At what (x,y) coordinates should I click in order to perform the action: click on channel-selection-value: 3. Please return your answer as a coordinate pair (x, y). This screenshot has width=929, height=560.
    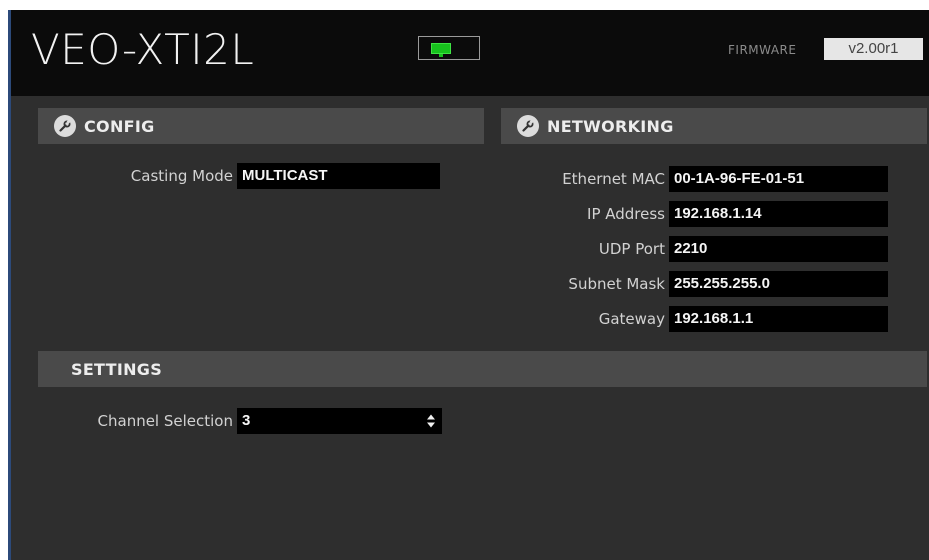
    Looking at the image, I should click on (246, 420).